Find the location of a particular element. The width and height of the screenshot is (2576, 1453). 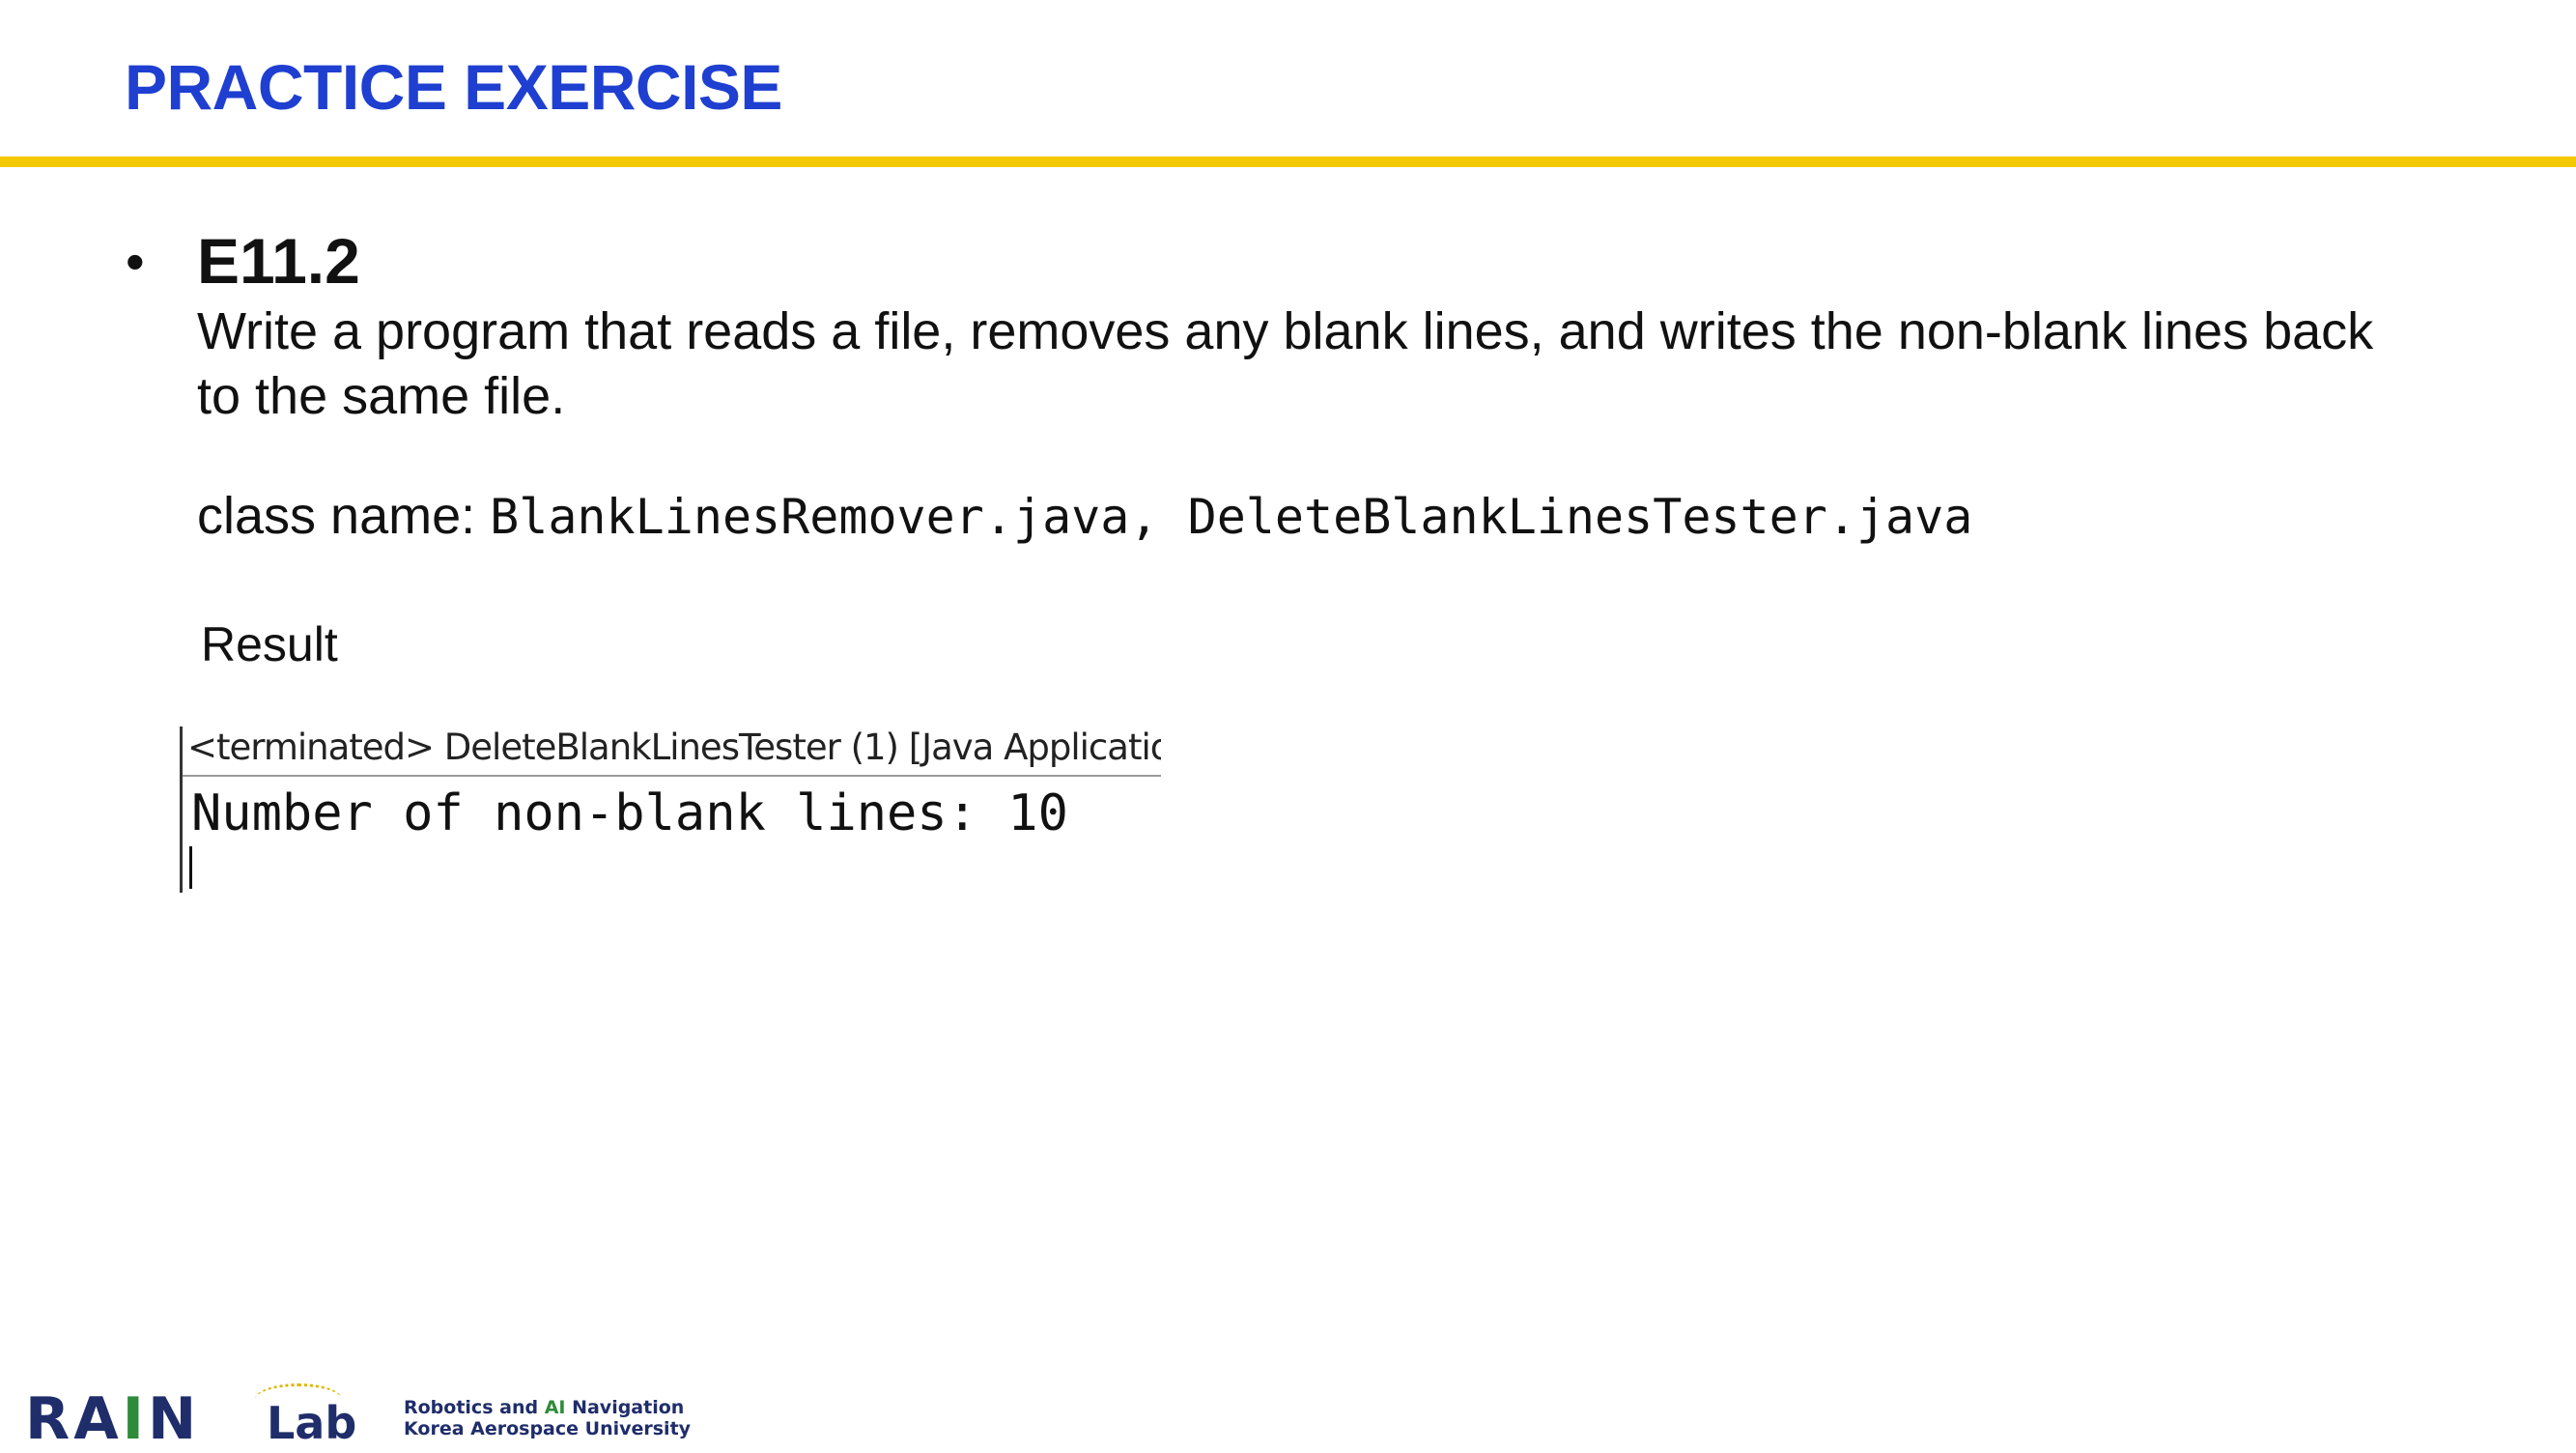

description-line-2: to the same file. is located at coordinates (381, 396).